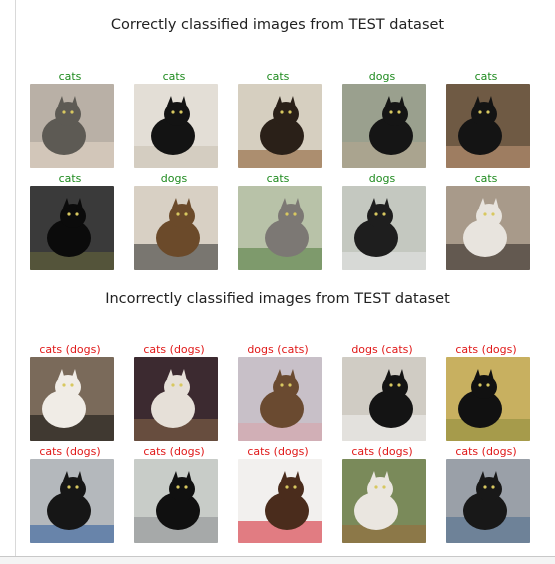 The image size is (555, 564). Describe the element at coordinates (488, 228) in the screenshot. I see `calico-cat-photo` at that location.